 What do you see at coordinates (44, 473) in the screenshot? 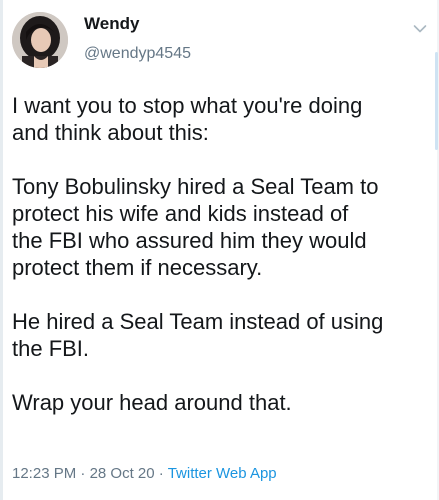
I see `tweet-time: 12:23 PM` at bounding box center [44, 473].